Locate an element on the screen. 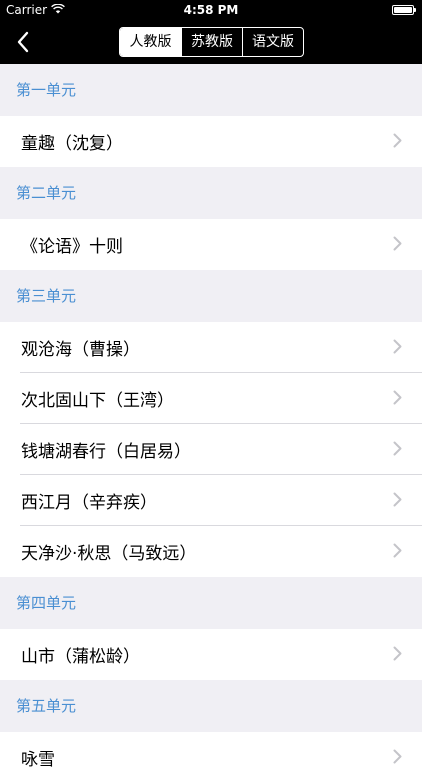 The height and width of the screenshot is (783, 422). segment-renjiao: 人教版 is located at coordinates (150, 42).